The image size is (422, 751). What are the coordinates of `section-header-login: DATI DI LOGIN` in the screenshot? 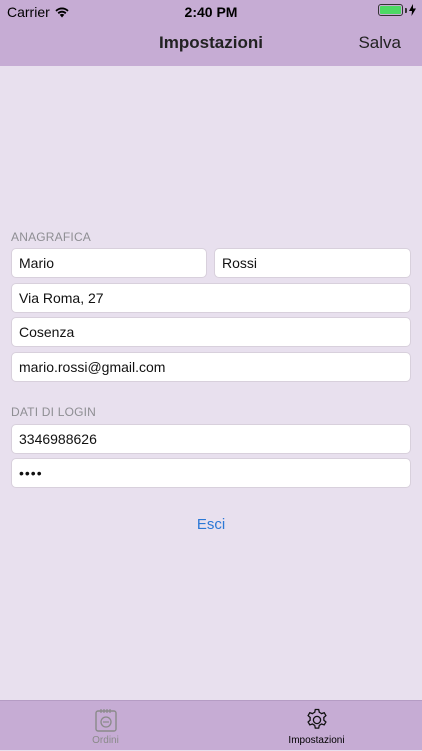 It's located at (53, 412).